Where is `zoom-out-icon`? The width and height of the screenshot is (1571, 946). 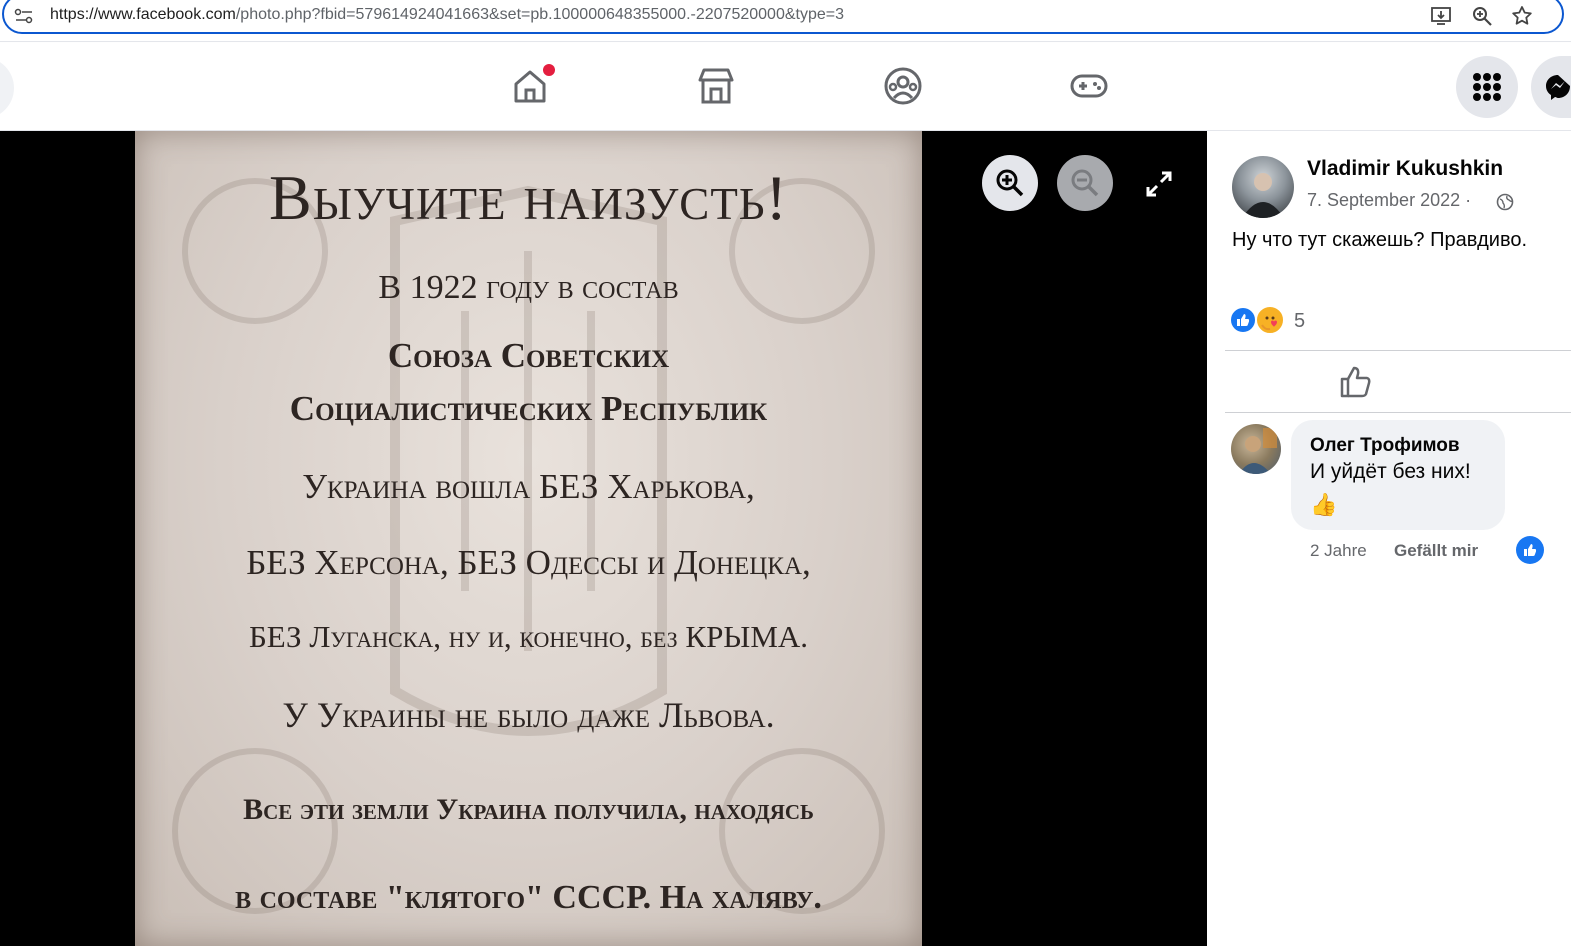 zoom-out-icon is located at coordinates (1085, 183).